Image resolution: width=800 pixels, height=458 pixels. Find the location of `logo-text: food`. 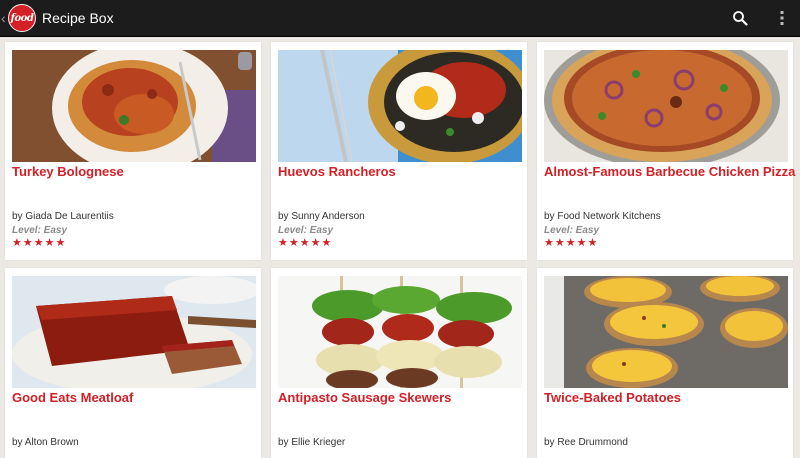

logo-text: food is located at coordinates (22, 18).